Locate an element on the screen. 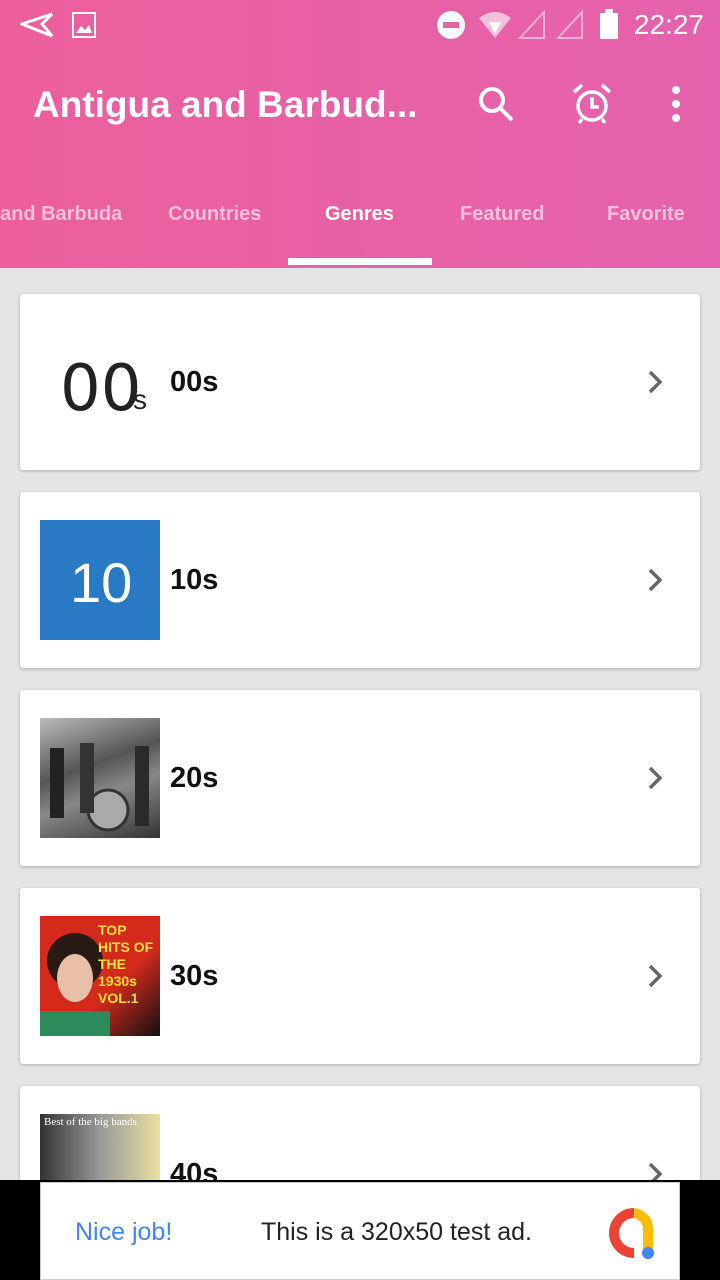 The width and height of the screenshot is (720, 1280). genre-thumbnail is located at coordinates (100, 778).